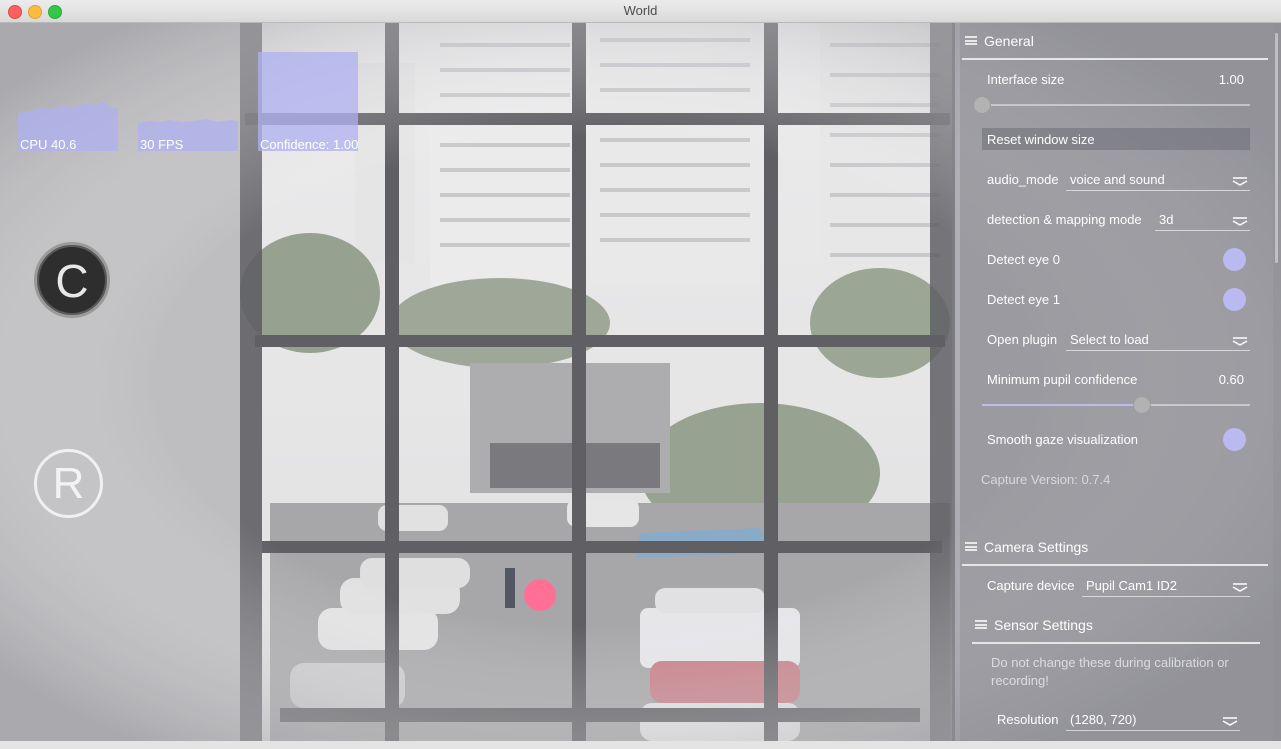 This screenshot has width=1281, height=749. What do you see at coordinates (1234, 259) in the screenshot?
I see `detect-eye0-toggle` at bounding box center [1234, 259].